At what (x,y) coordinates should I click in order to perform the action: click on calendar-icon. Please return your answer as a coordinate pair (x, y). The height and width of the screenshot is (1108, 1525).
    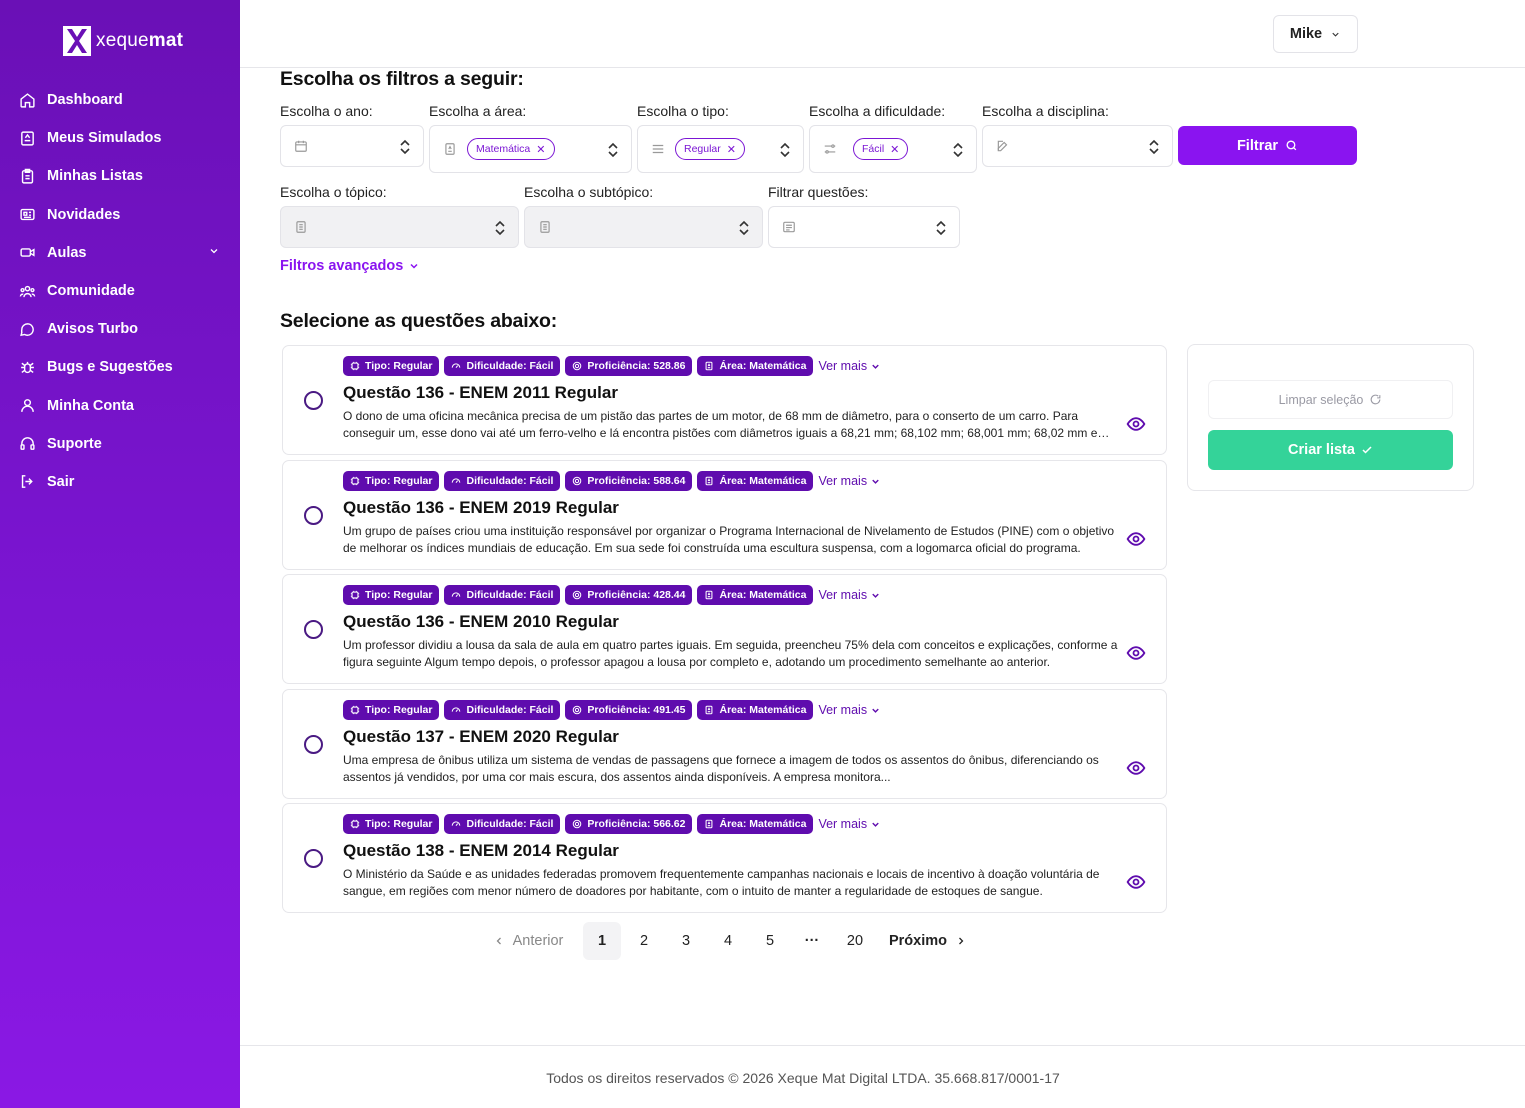
    Looking at the image, I should click on (301, 146).